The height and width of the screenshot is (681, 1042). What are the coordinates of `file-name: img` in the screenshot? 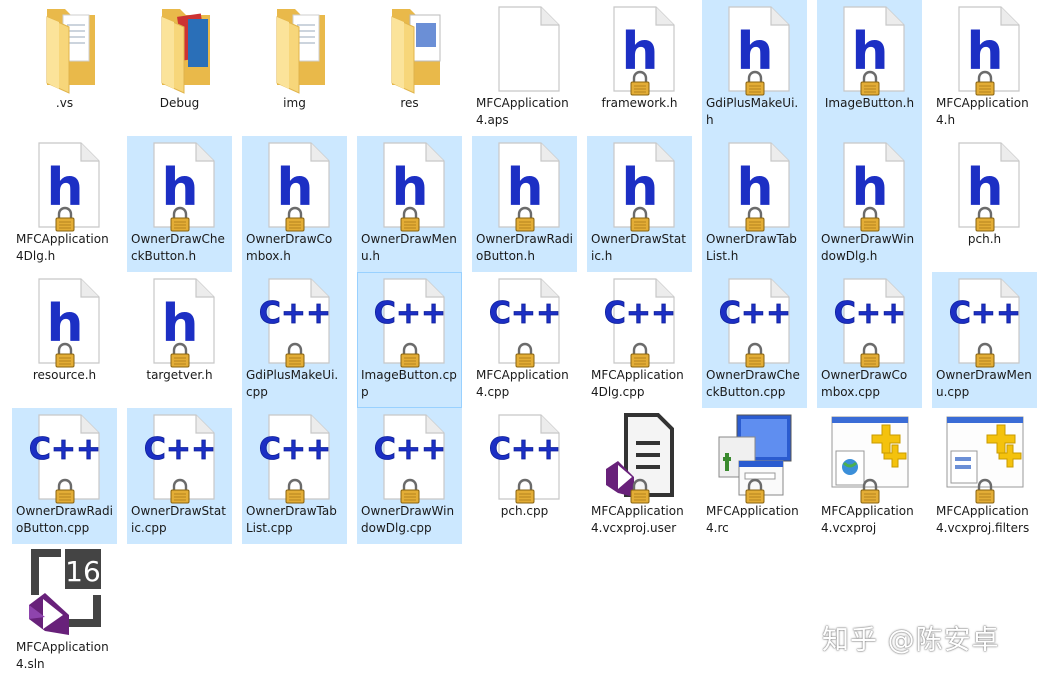 It's located at (294, 103).